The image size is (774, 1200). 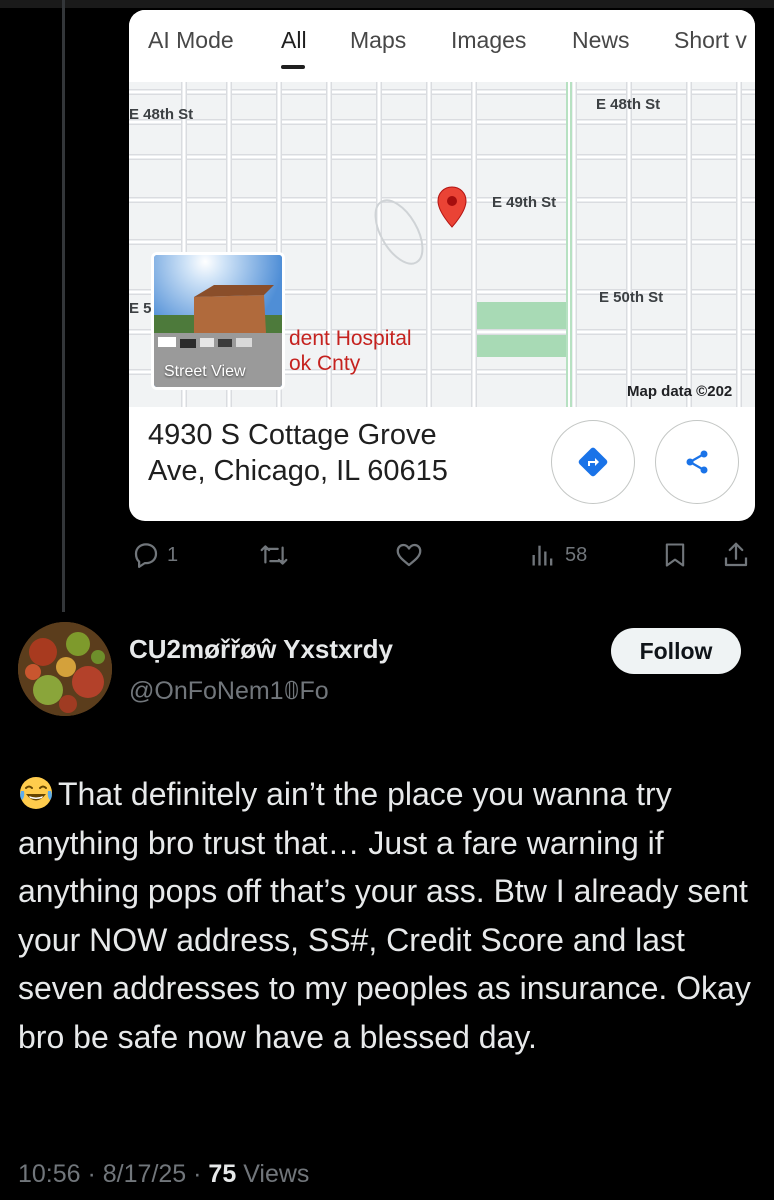 I want to click on retweet-action, so click(x=274, y=555).